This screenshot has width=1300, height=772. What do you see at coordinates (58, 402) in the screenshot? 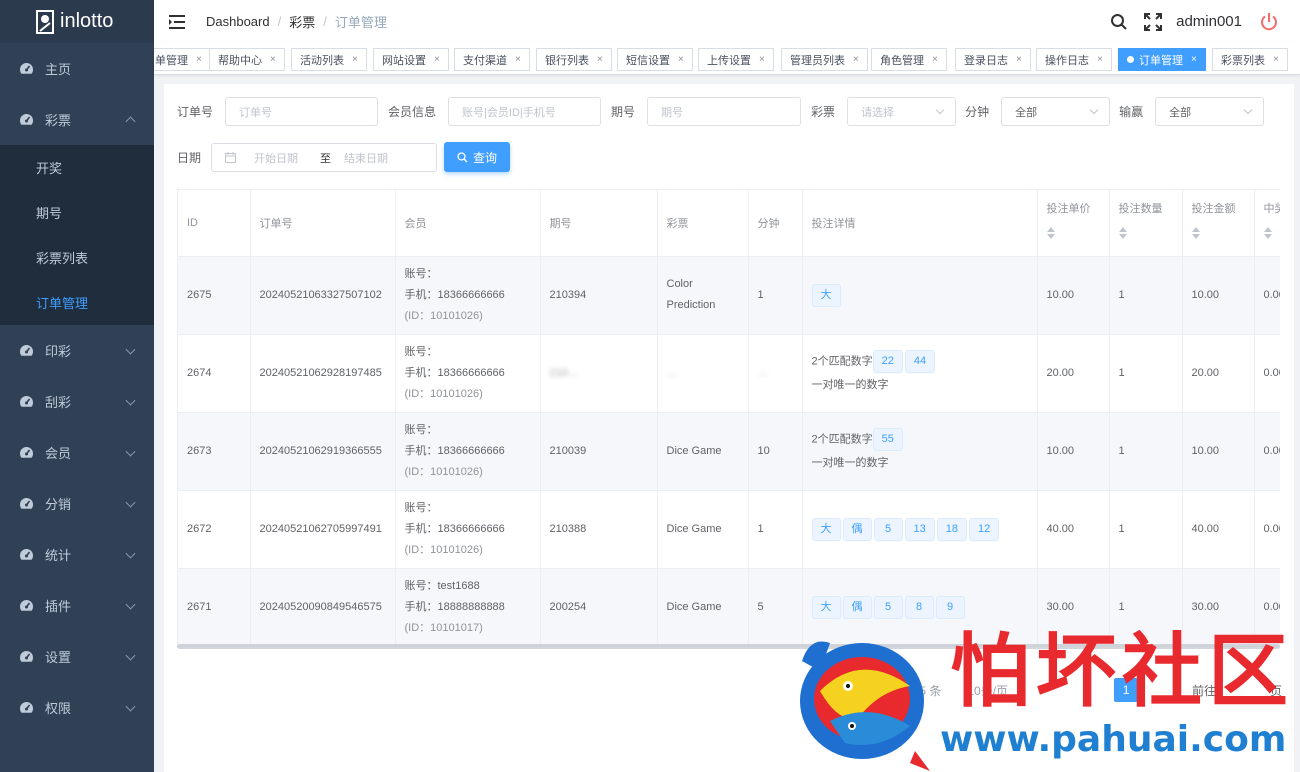
I see `sidebar-item-label: 刮彩` at bounding box center [58, 402].